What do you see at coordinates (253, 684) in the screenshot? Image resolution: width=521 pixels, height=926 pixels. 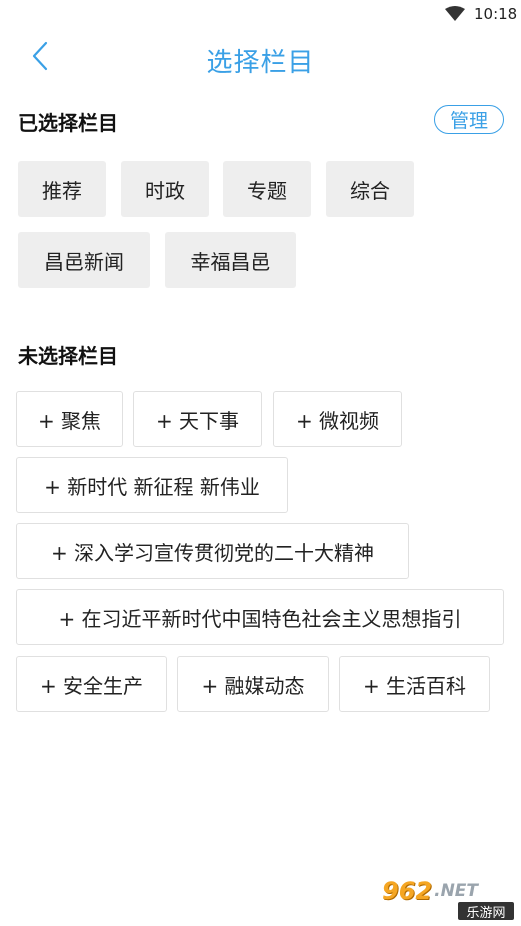 I see `unselected-channel-chip: + 融媒动态` at bounding box center [253, 684].